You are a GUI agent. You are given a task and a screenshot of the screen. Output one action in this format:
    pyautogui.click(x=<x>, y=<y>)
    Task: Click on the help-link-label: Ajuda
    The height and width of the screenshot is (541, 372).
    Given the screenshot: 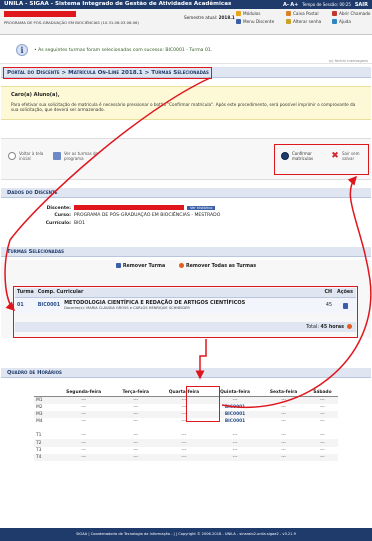 What is the action you would take?
    pyautogui.click(x=345, y=21)
    